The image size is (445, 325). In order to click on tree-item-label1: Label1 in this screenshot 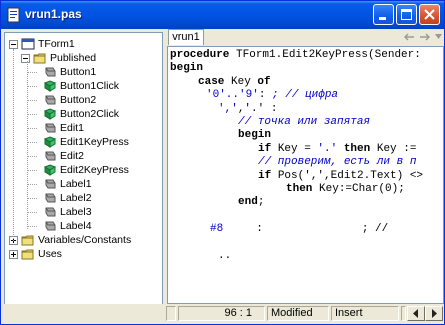, I will do `click(83, 184)`.